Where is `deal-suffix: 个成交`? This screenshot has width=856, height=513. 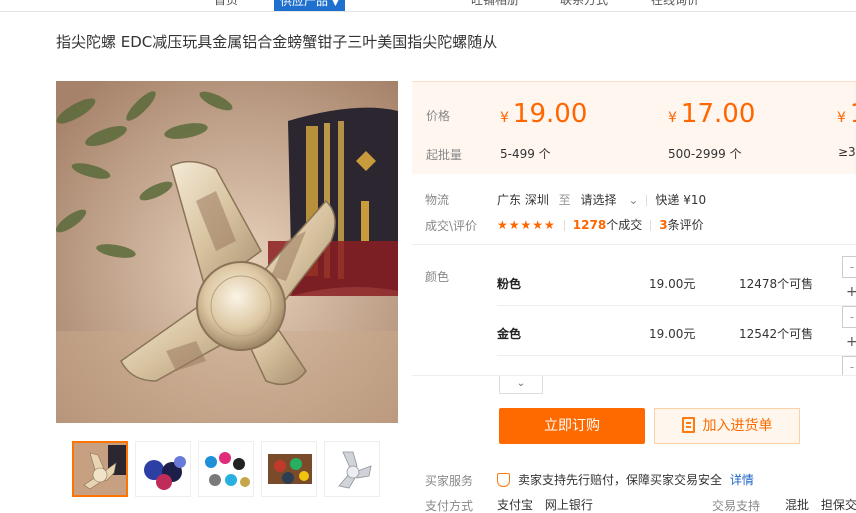
deal-suffix: 个成交 is located at coordinates (624, 225).